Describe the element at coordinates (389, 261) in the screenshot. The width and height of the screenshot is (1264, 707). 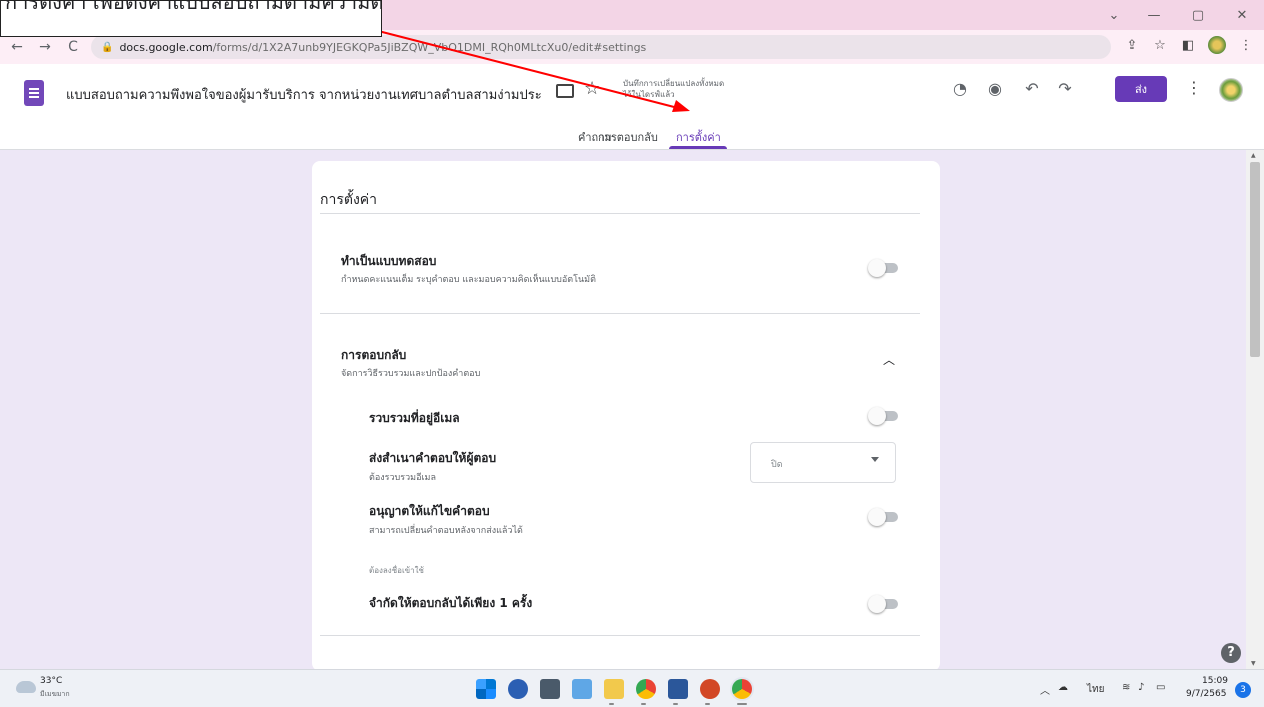
I see `quiz-title: ทำเป็นแบบทดสอบ` at that location.